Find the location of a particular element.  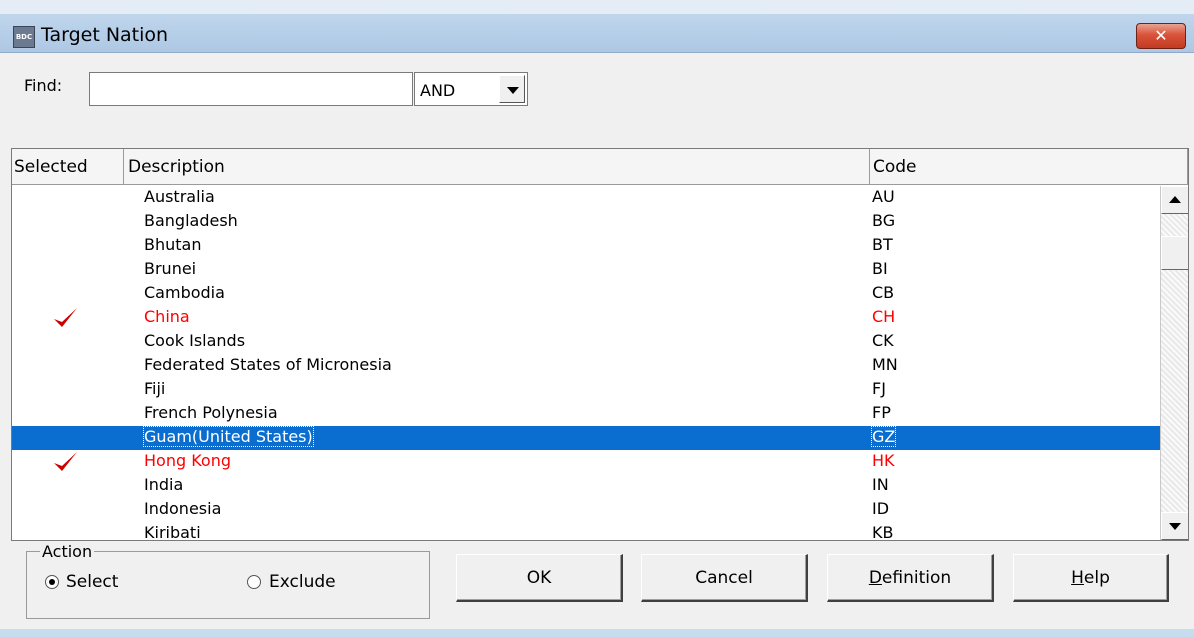

row-description: Australia is located at coordinates (179, 196).